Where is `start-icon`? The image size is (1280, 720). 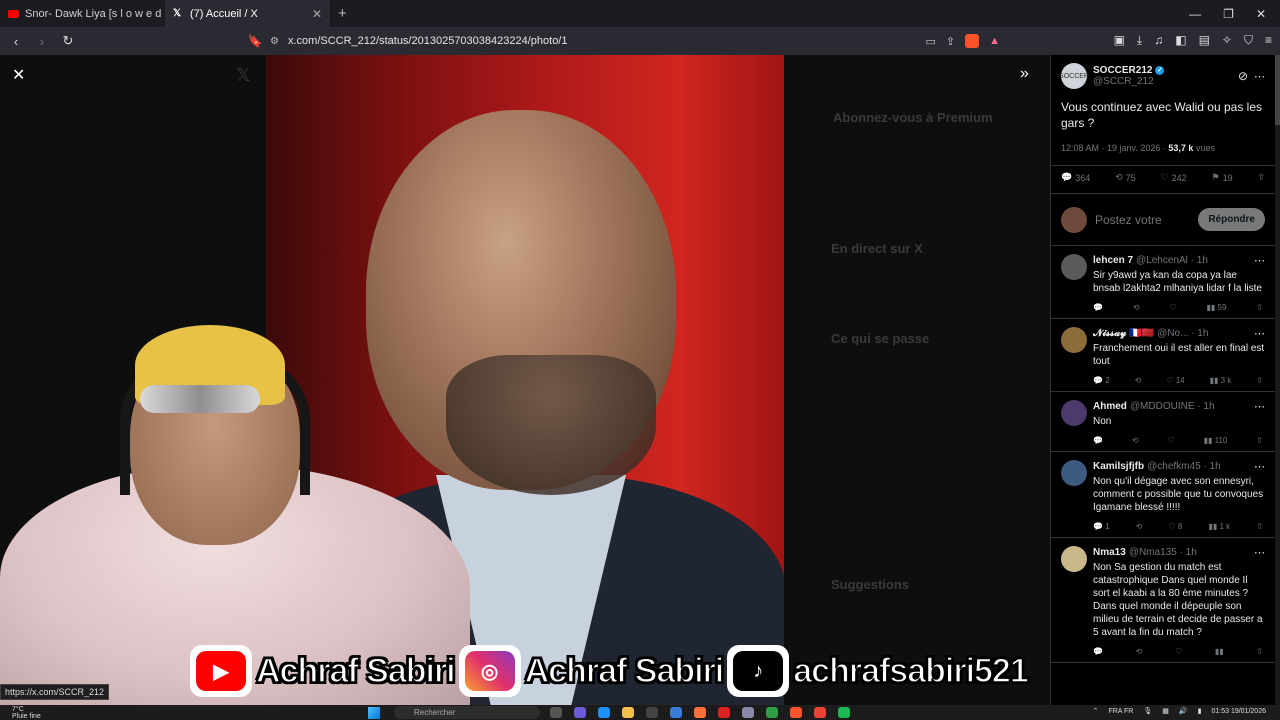 start-icon is located at coordinates (374, 713).